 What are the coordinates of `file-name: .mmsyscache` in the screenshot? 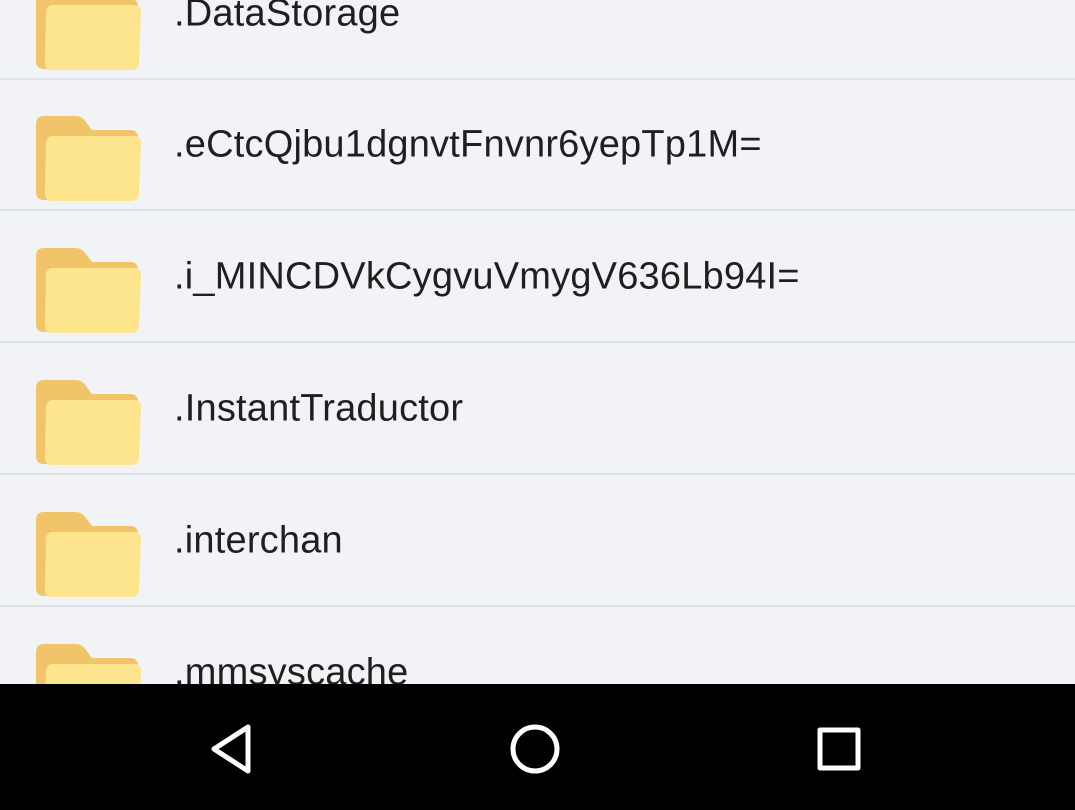 It's located at (291, 667).